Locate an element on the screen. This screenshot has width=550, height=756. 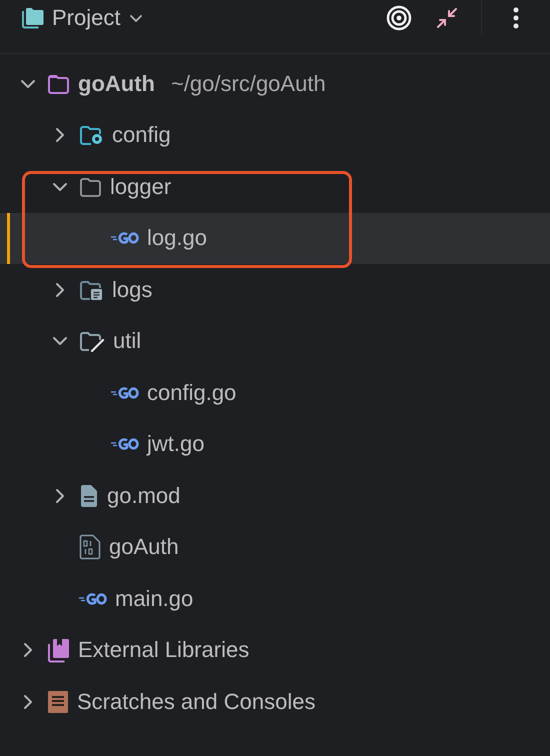
item-name: External Libraries is located at coordinates (164, 650).